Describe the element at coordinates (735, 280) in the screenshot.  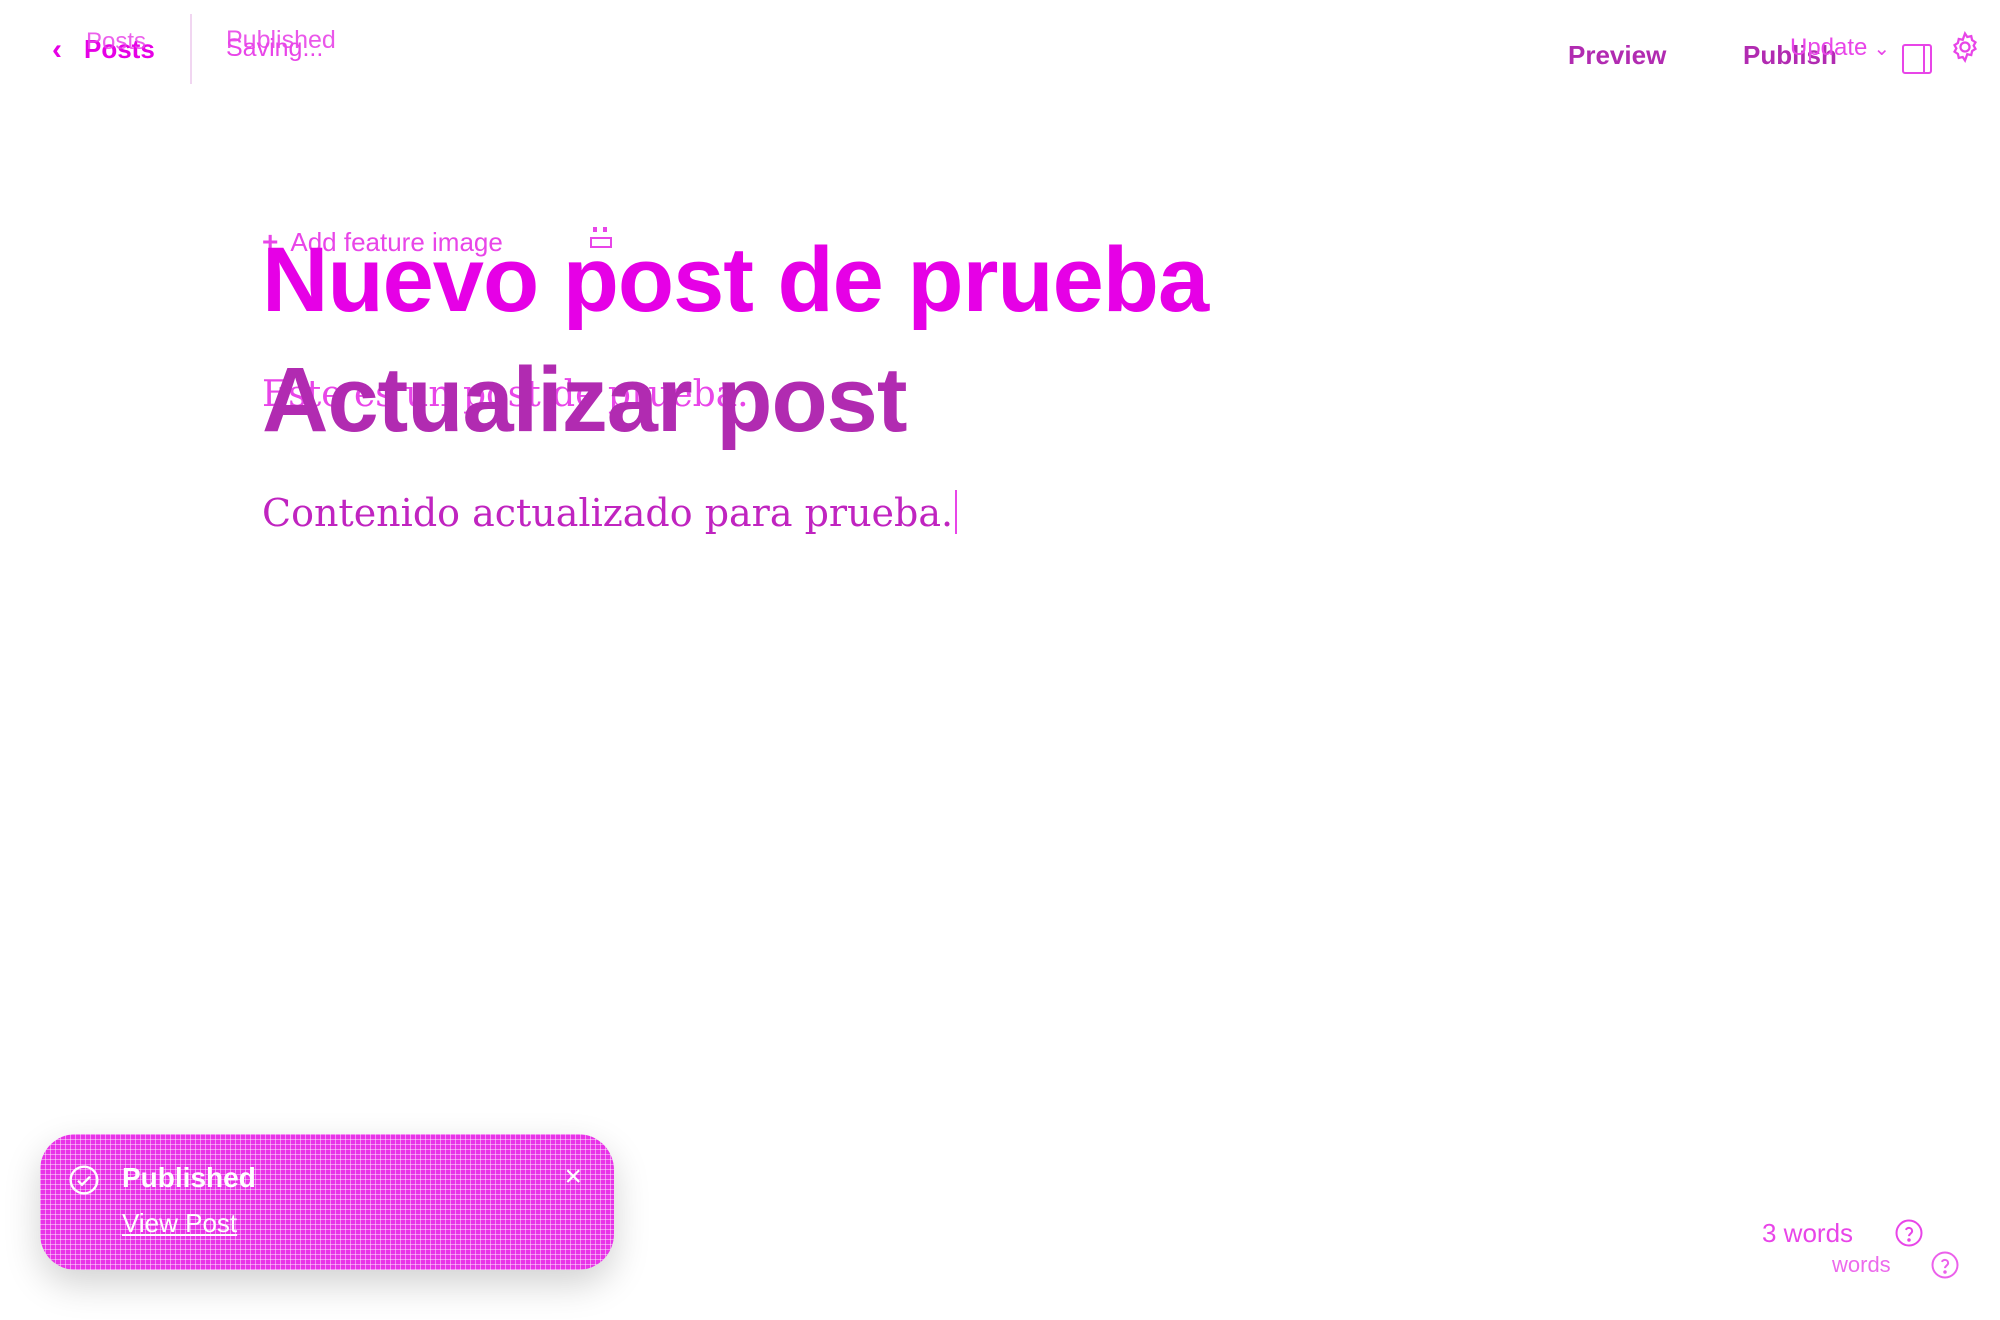
I see `post-title: Nuevo post de prueba` at that location.